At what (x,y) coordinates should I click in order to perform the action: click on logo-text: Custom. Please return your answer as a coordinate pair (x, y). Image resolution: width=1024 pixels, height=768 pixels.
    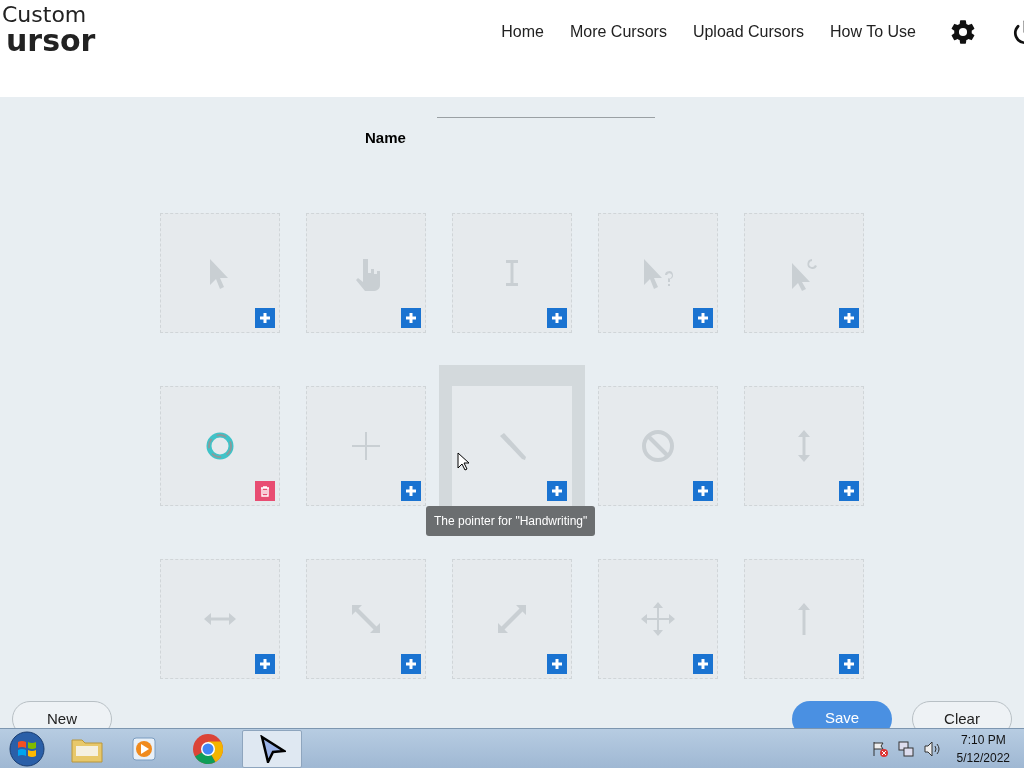
    Looking at the image, I should click on (45, 15).